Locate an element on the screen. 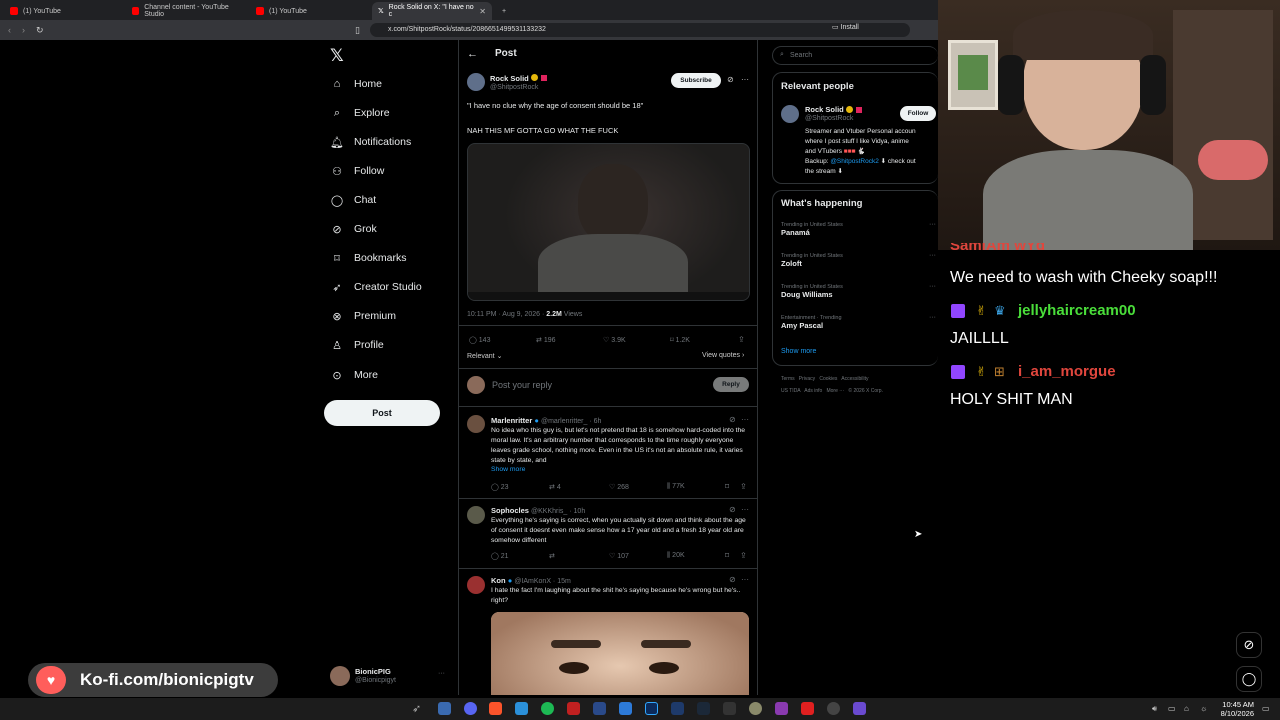  like-count: ♡ 3.9K is located at coordinates (614, 340).